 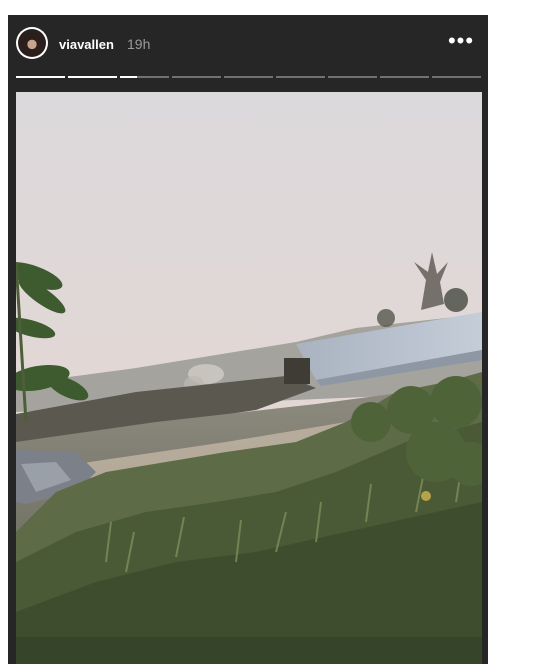 What do you see at coordinates (139, 44) in the screenshot?
I see `post-time: 19h` at bounding box center [139, 44].